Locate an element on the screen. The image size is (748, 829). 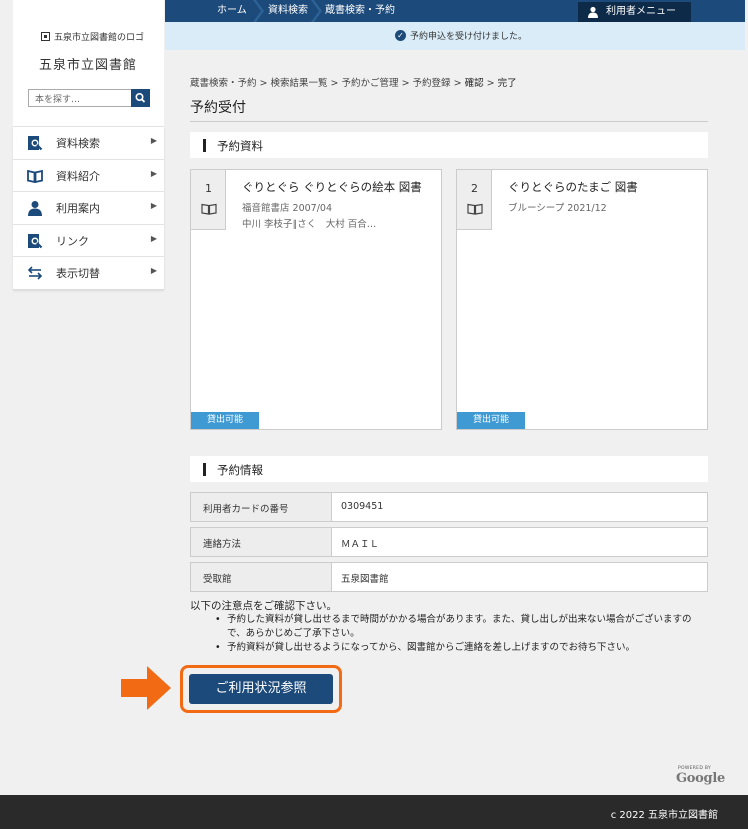
breadcrumb-item: 検索結果一覧 is located at coordinates (299, 83).